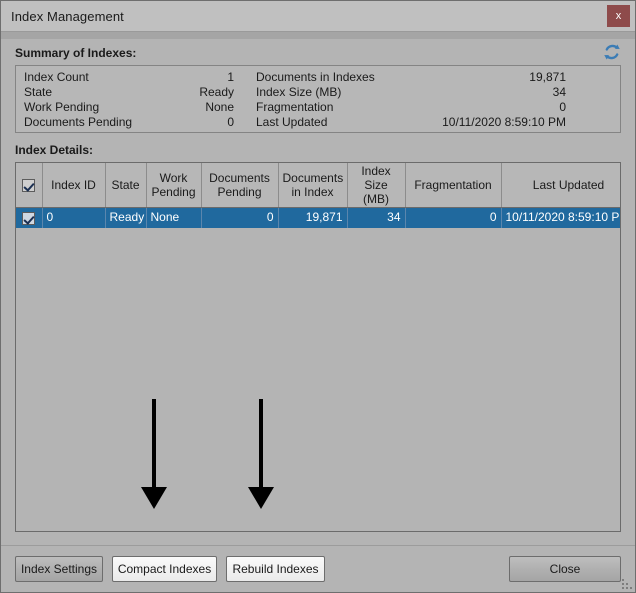 The image size is (636, 593). I want to click on cell-index-id: 0, so click(74, 217).